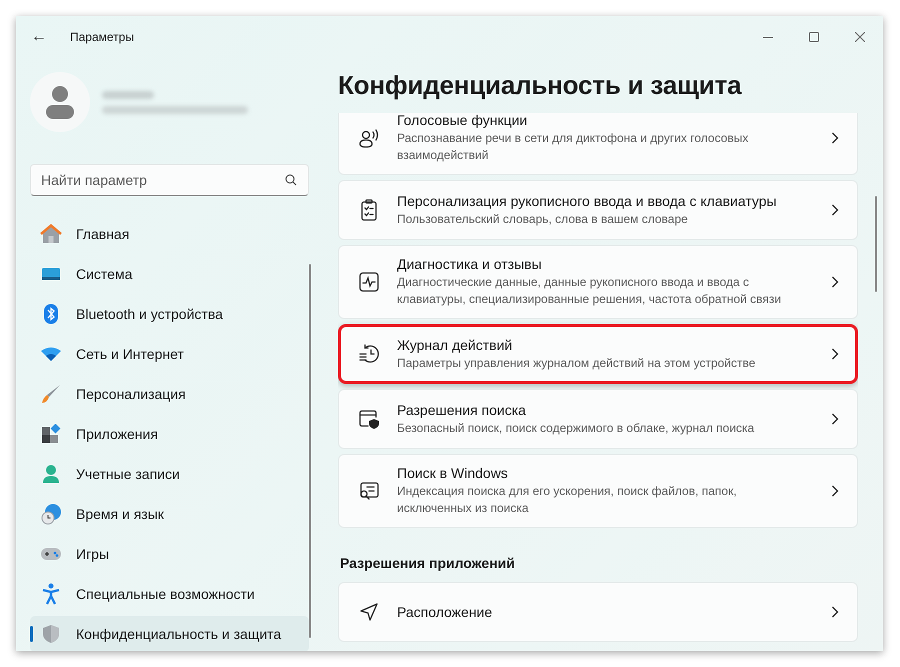 The height and width of the screenshot is (667, 900). Describe the element at coordinates (51, 594) in the screenshot. I see `accessibility-icon` at that location.